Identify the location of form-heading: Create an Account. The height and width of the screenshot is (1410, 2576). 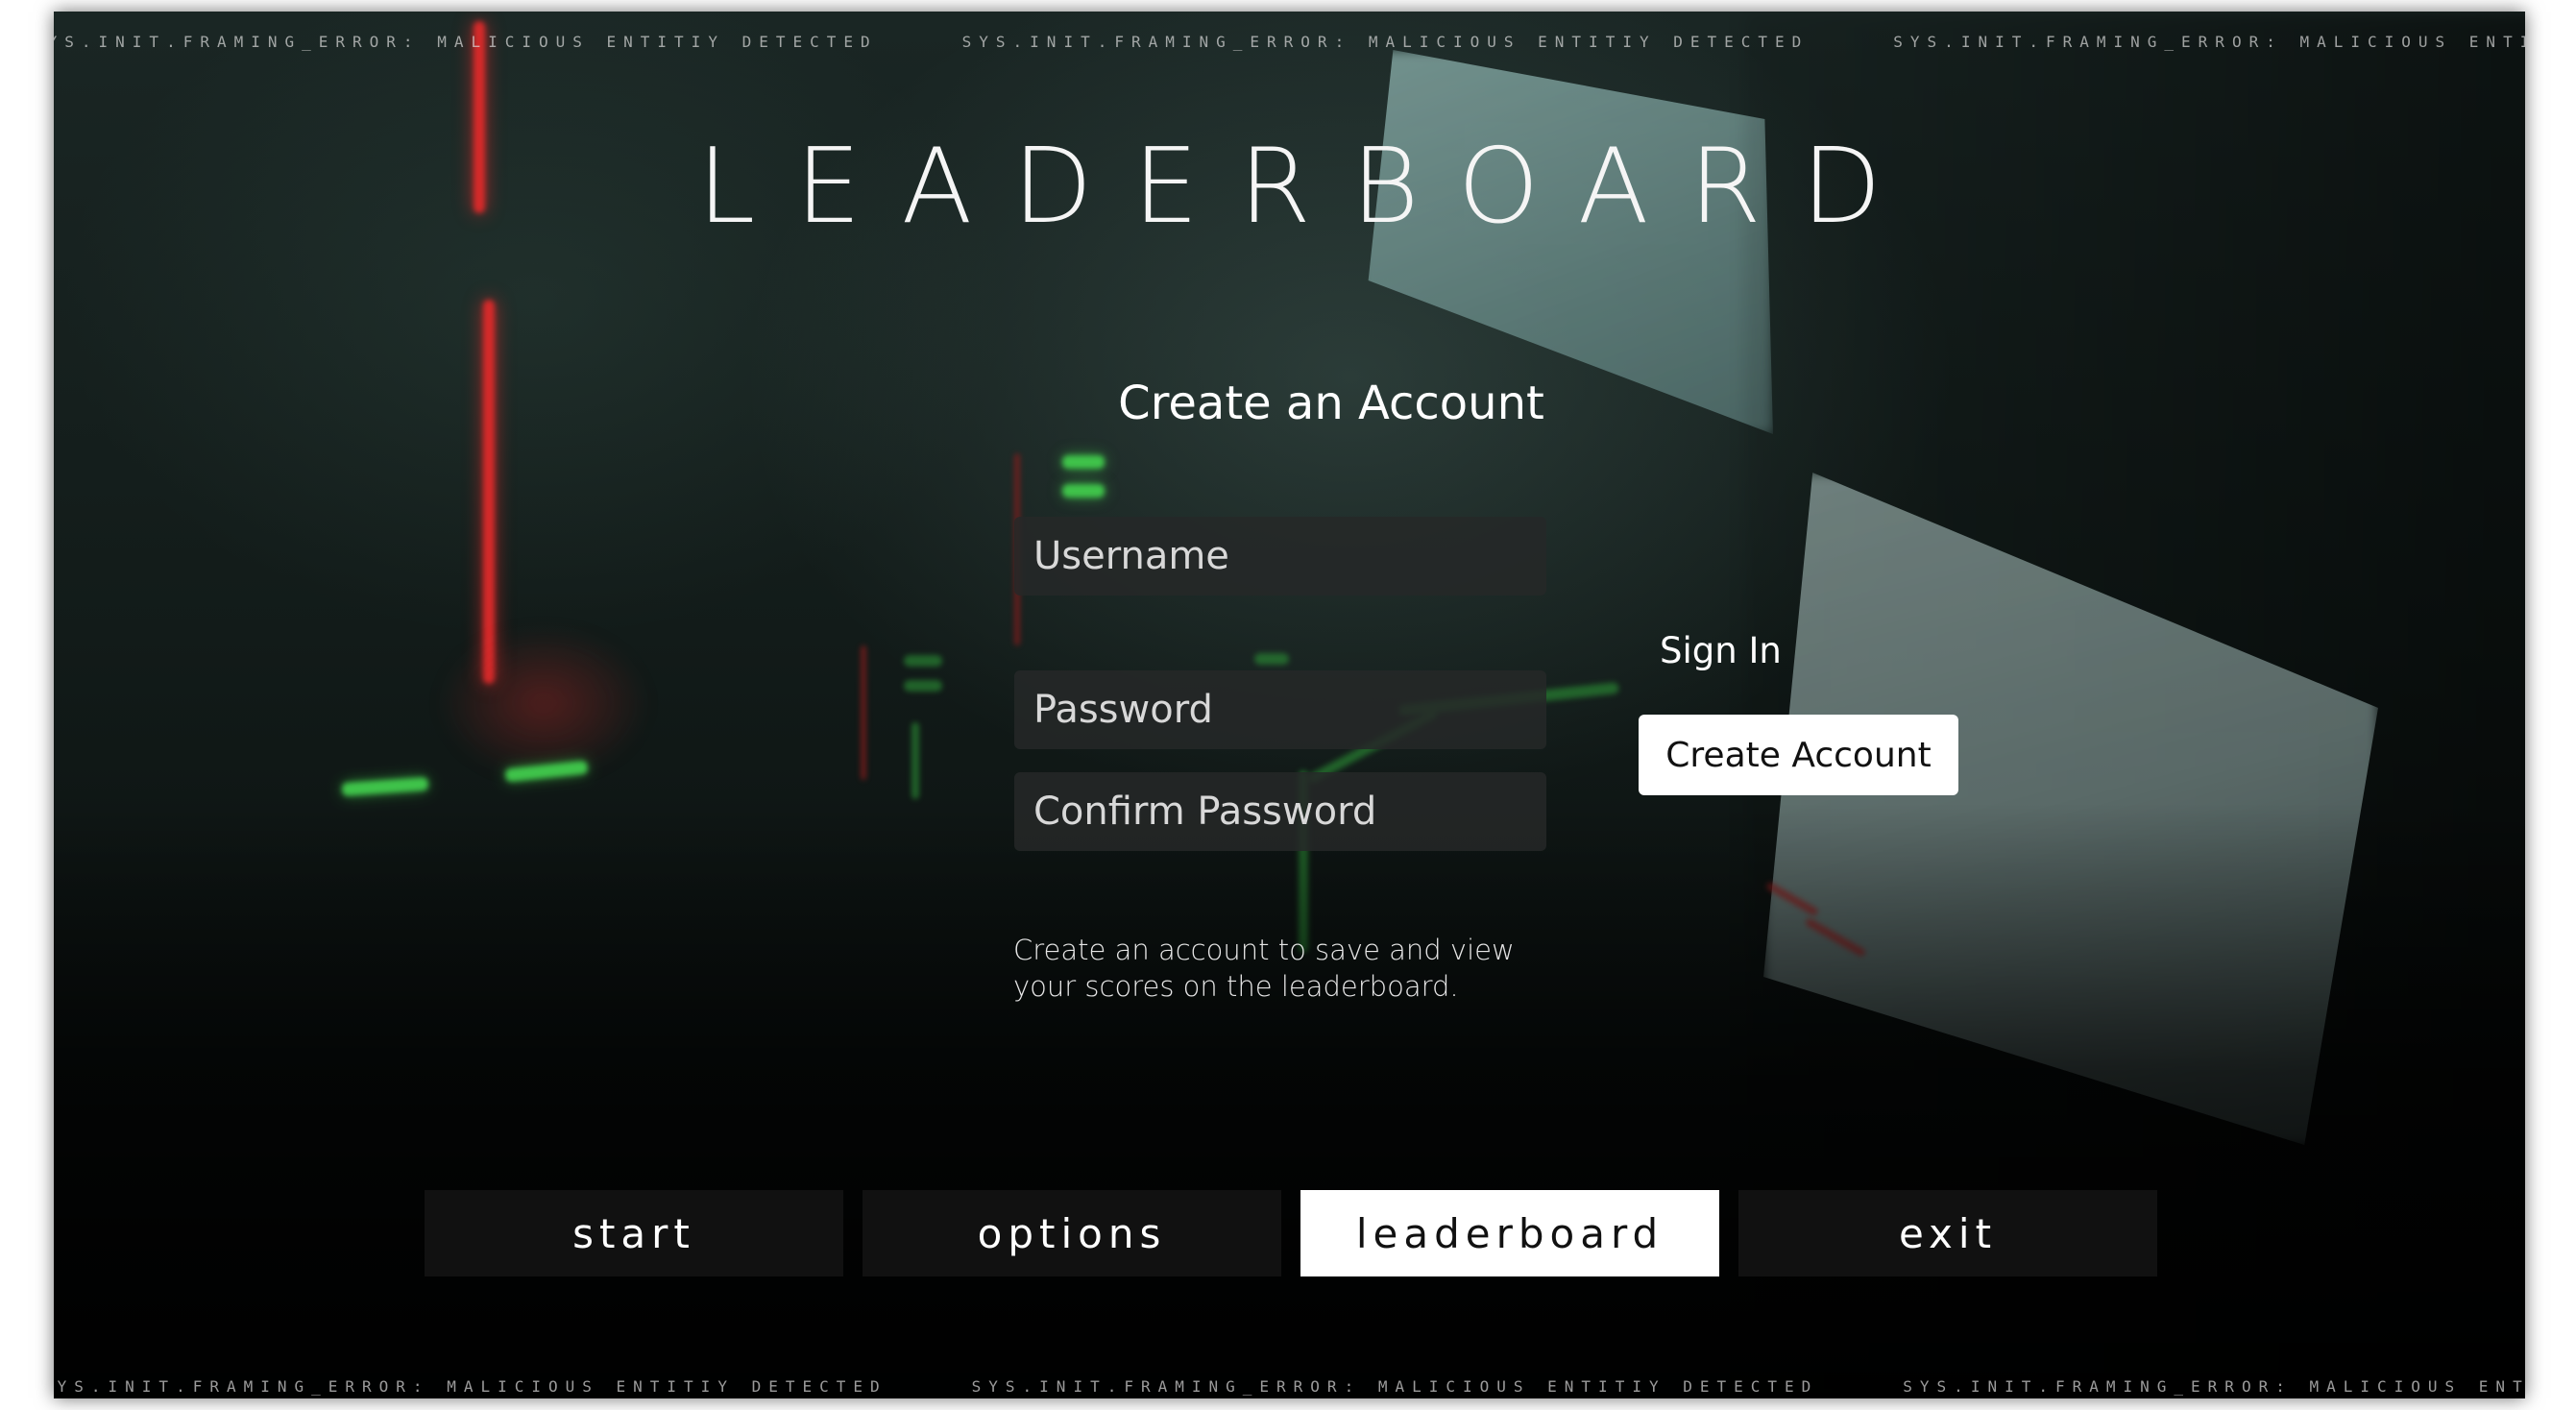
(1331, 403).